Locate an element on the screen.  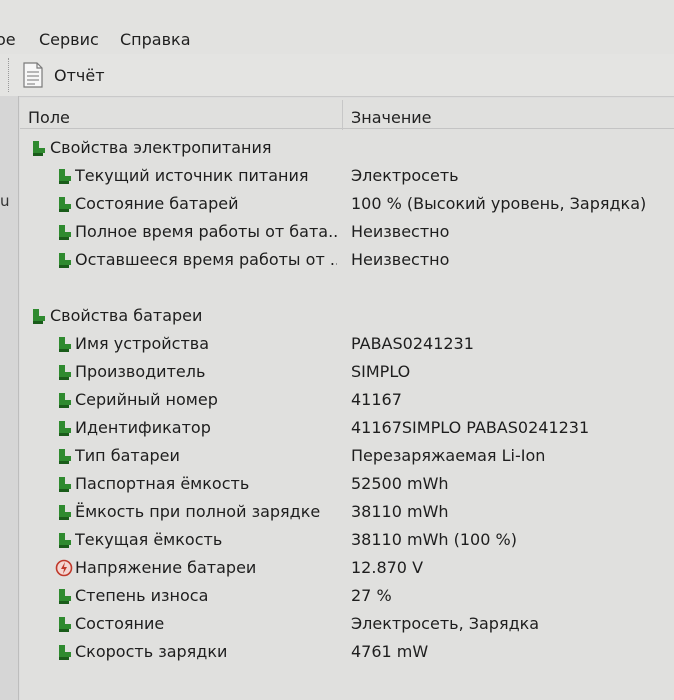
list-item: Производитель SIMPLO is located at coordinates (347, 372).